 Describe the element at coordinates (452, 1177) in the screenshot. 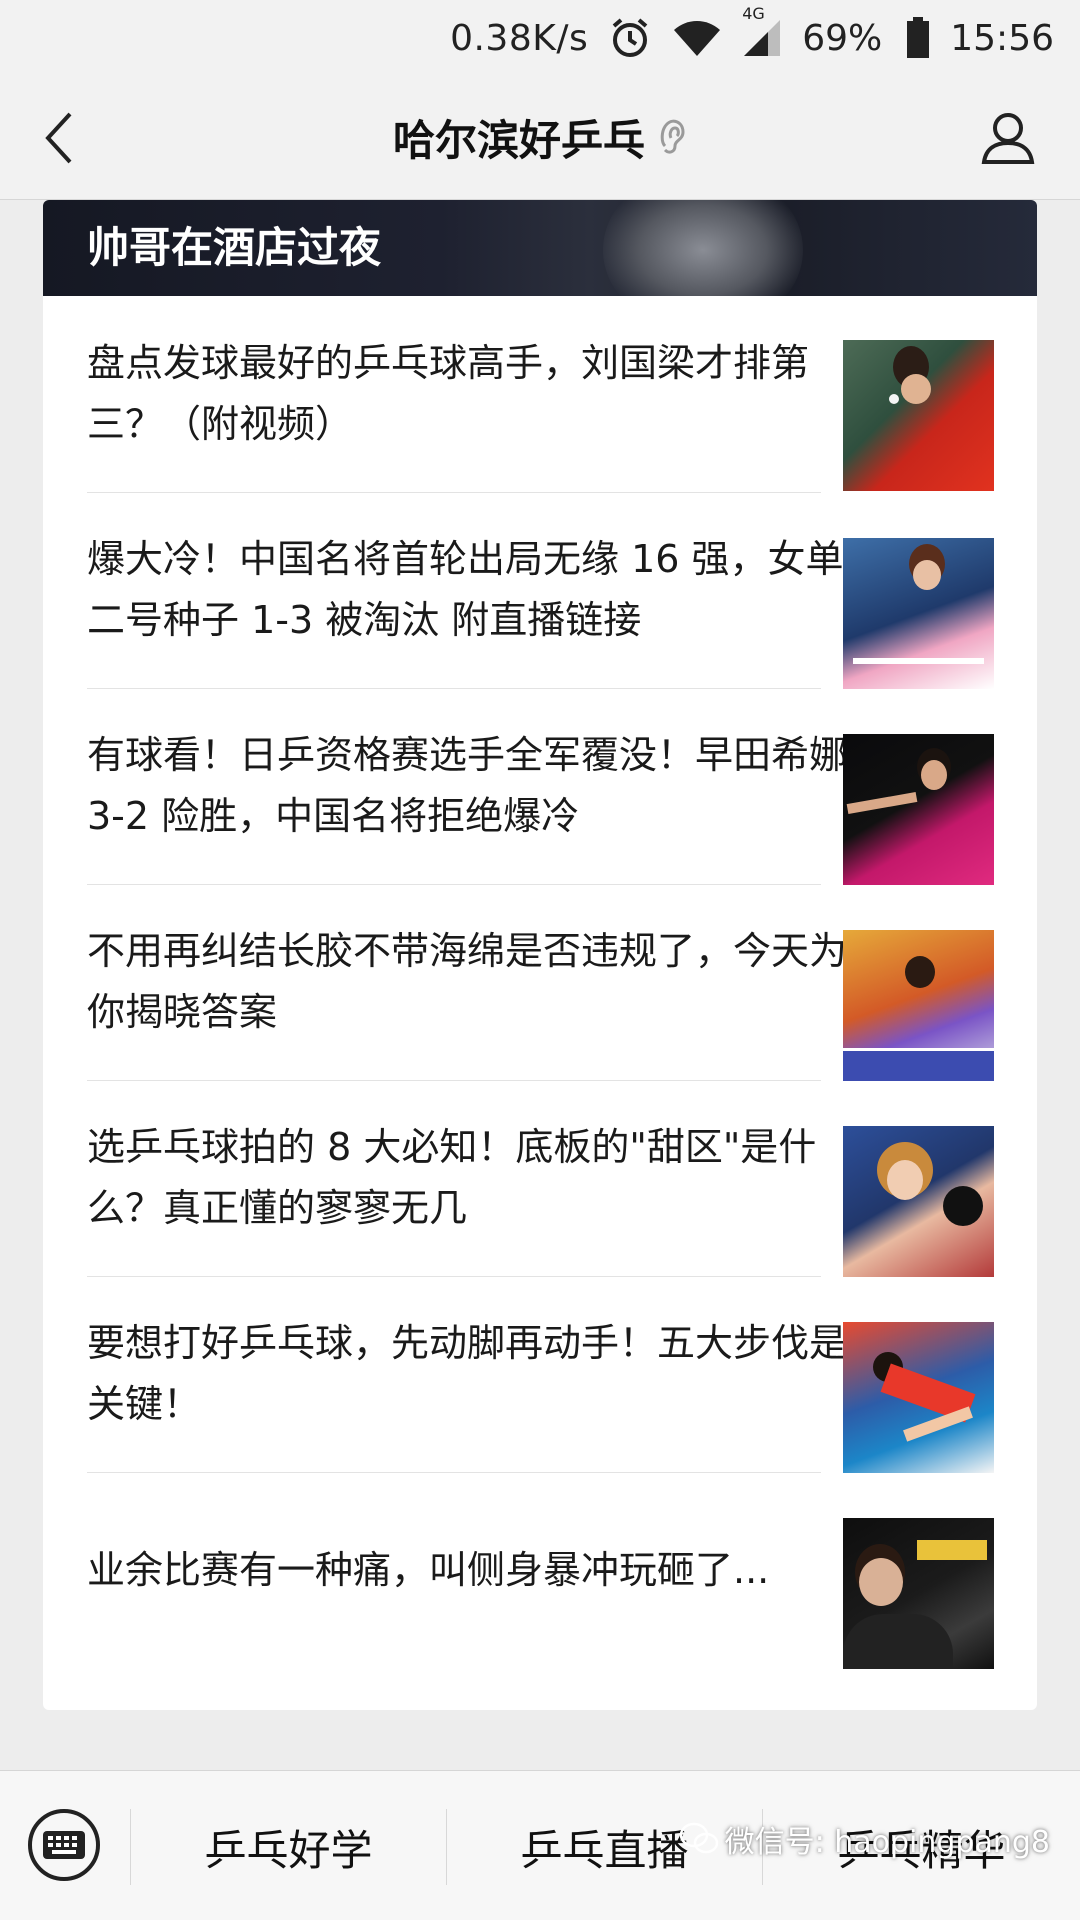

I see `article-title: 选乒乓球拍的 8 大必知！底板的"甜区"是什么？真正懂的寥寥无几` at that location.